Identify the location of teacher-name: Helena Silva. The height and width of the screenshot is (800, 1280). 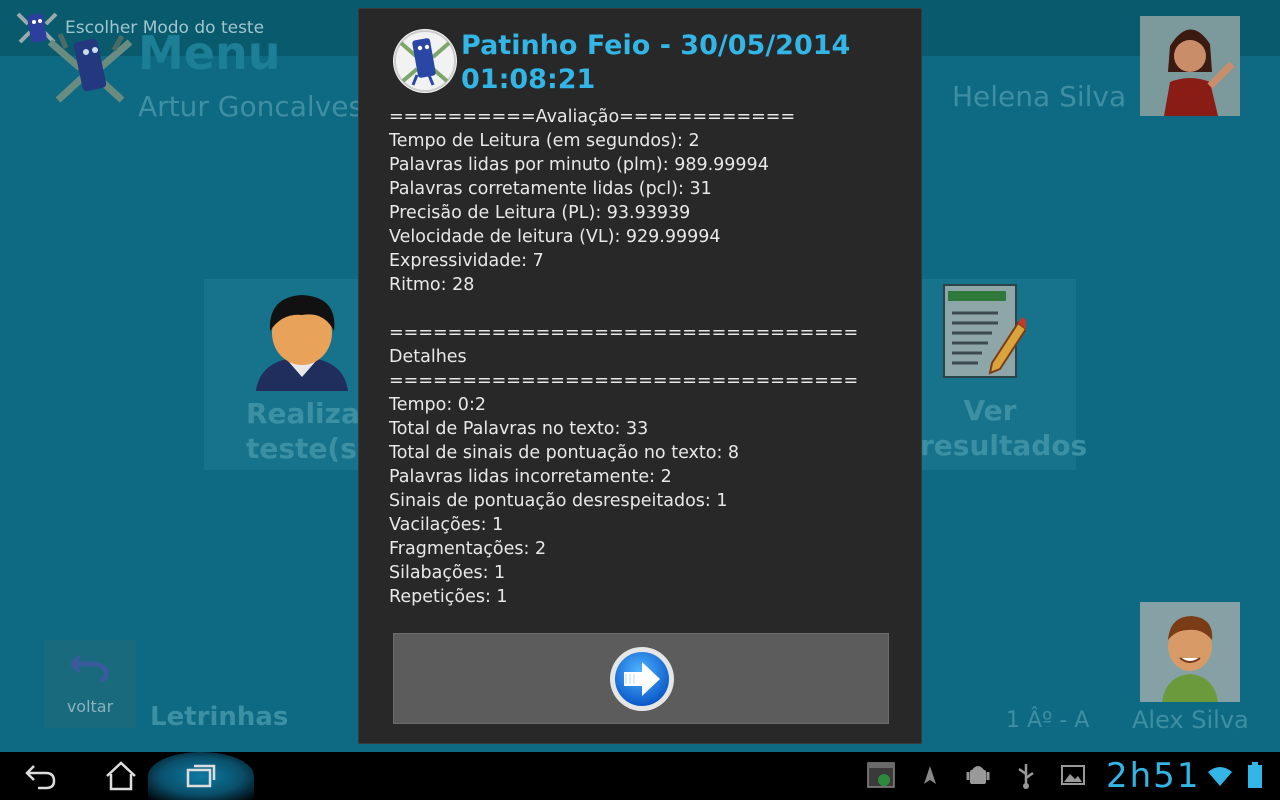
(1039, 96).